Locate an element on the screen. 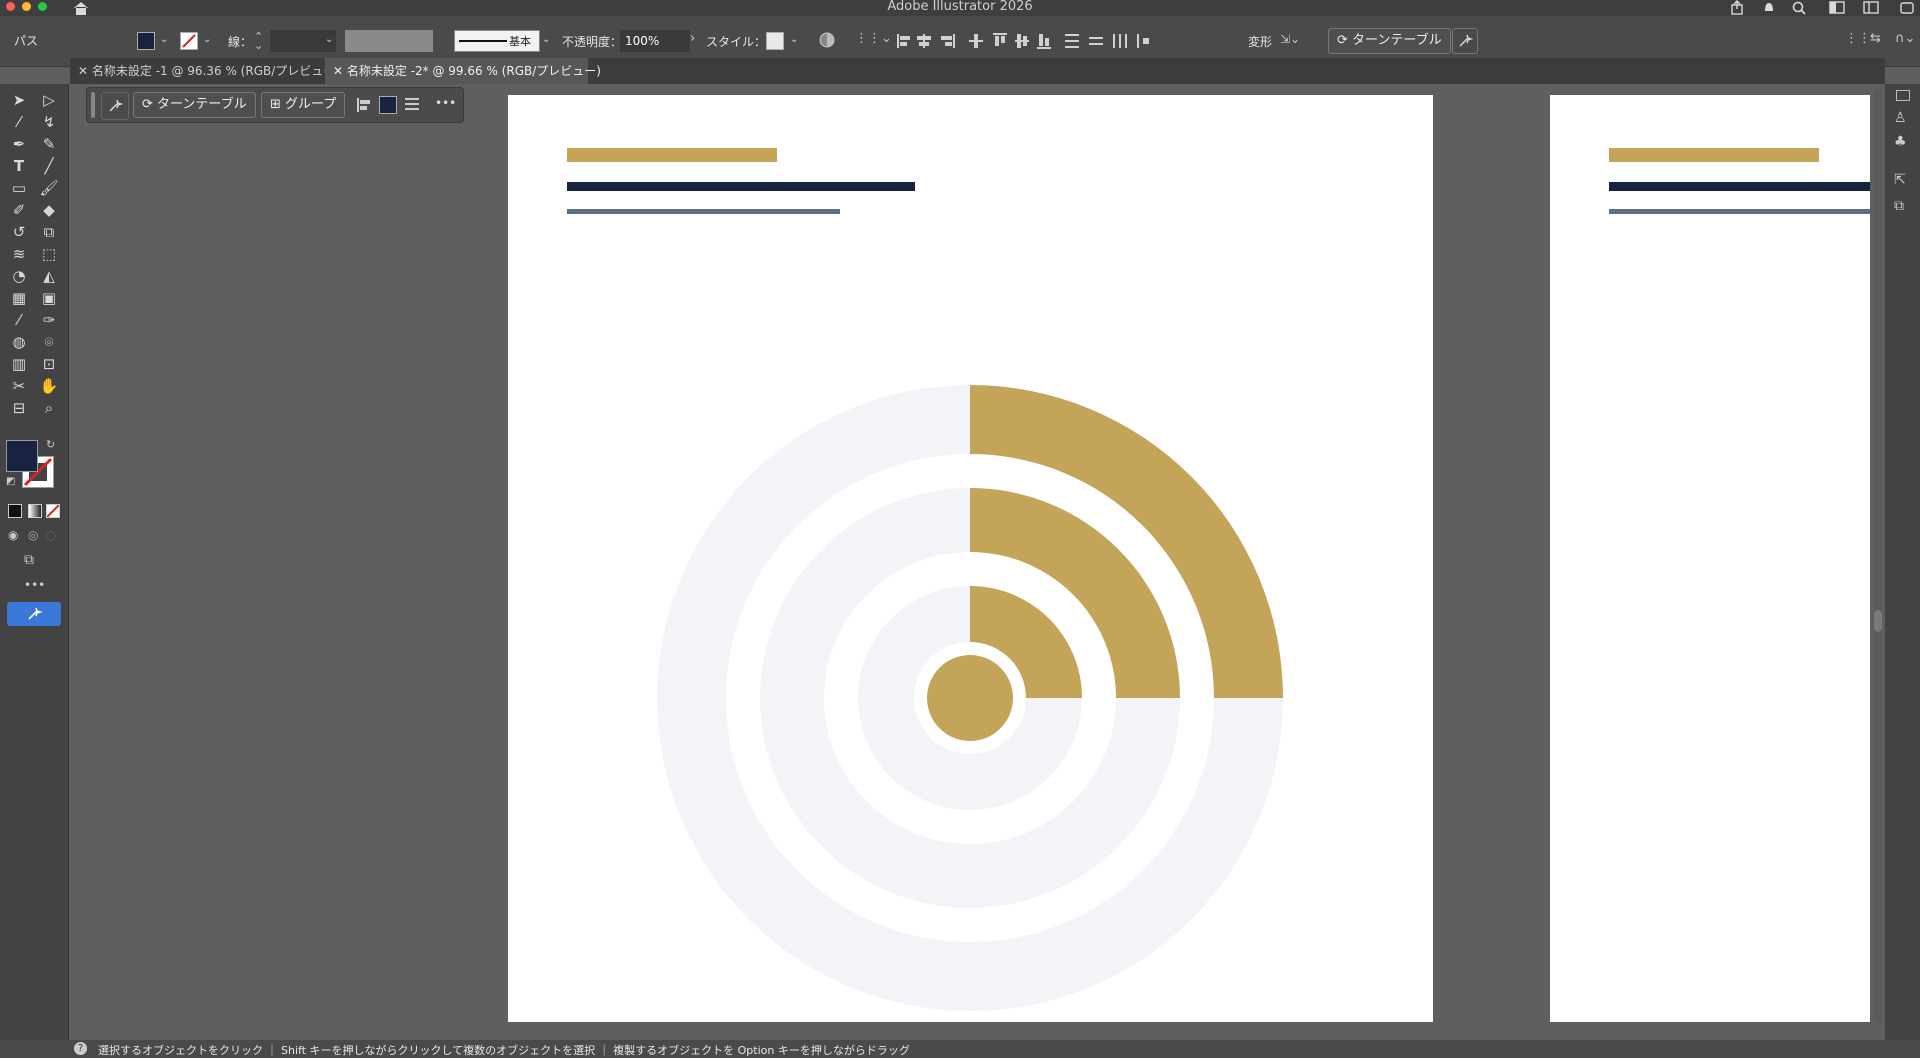  draw-behind-icon: ◎ is located at coordinates (33, 535).